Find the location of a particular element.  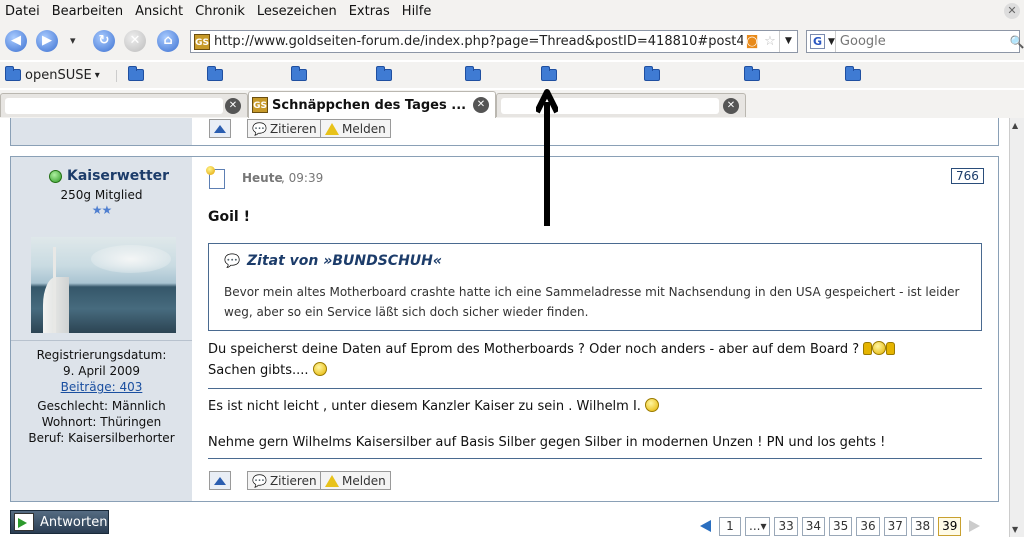

tab-active: GS Schnäppchen des Tages ... ✕ is located at coordinates (372, 104).